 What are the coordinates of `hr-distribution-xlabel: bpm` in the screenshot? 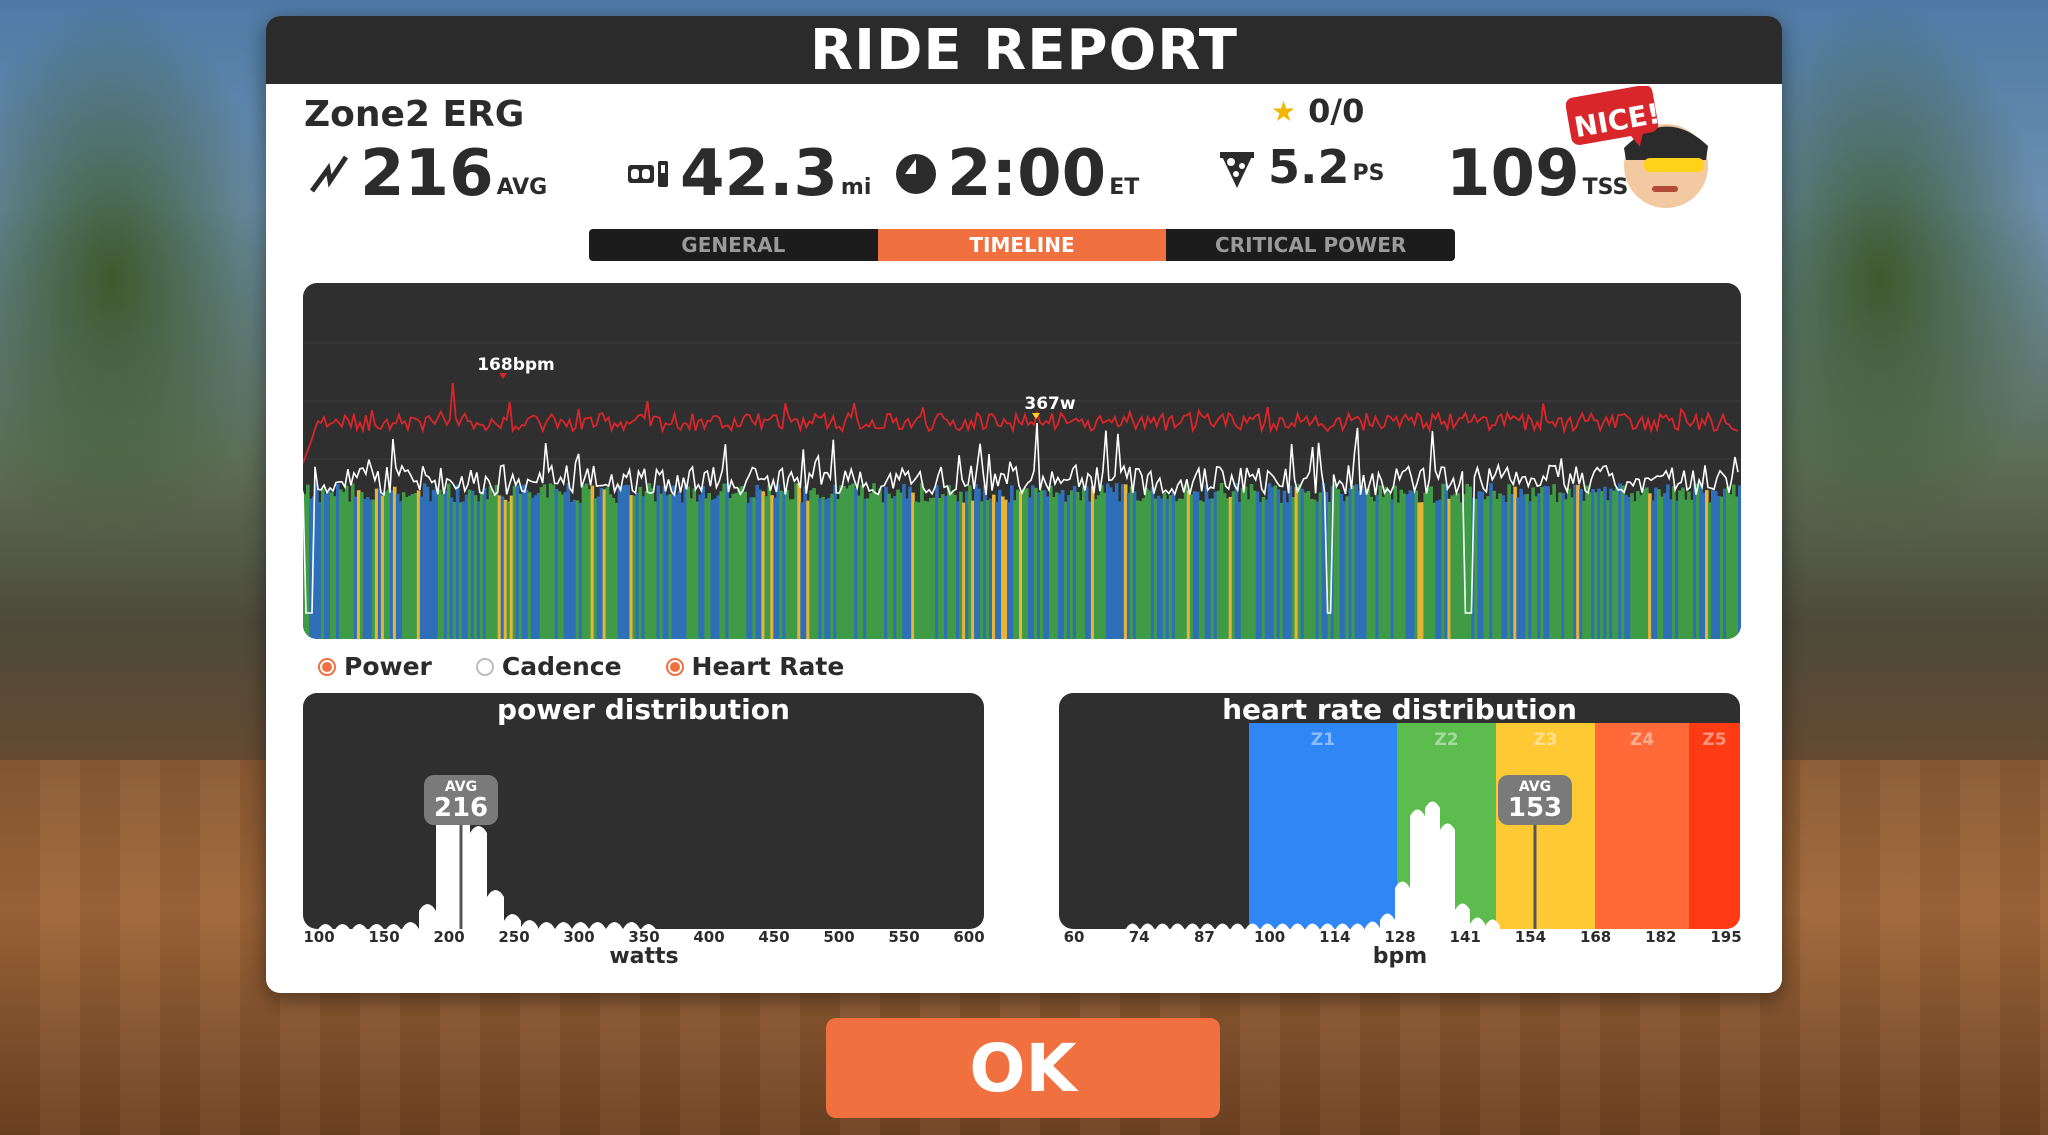 It's located at (1400, 956).